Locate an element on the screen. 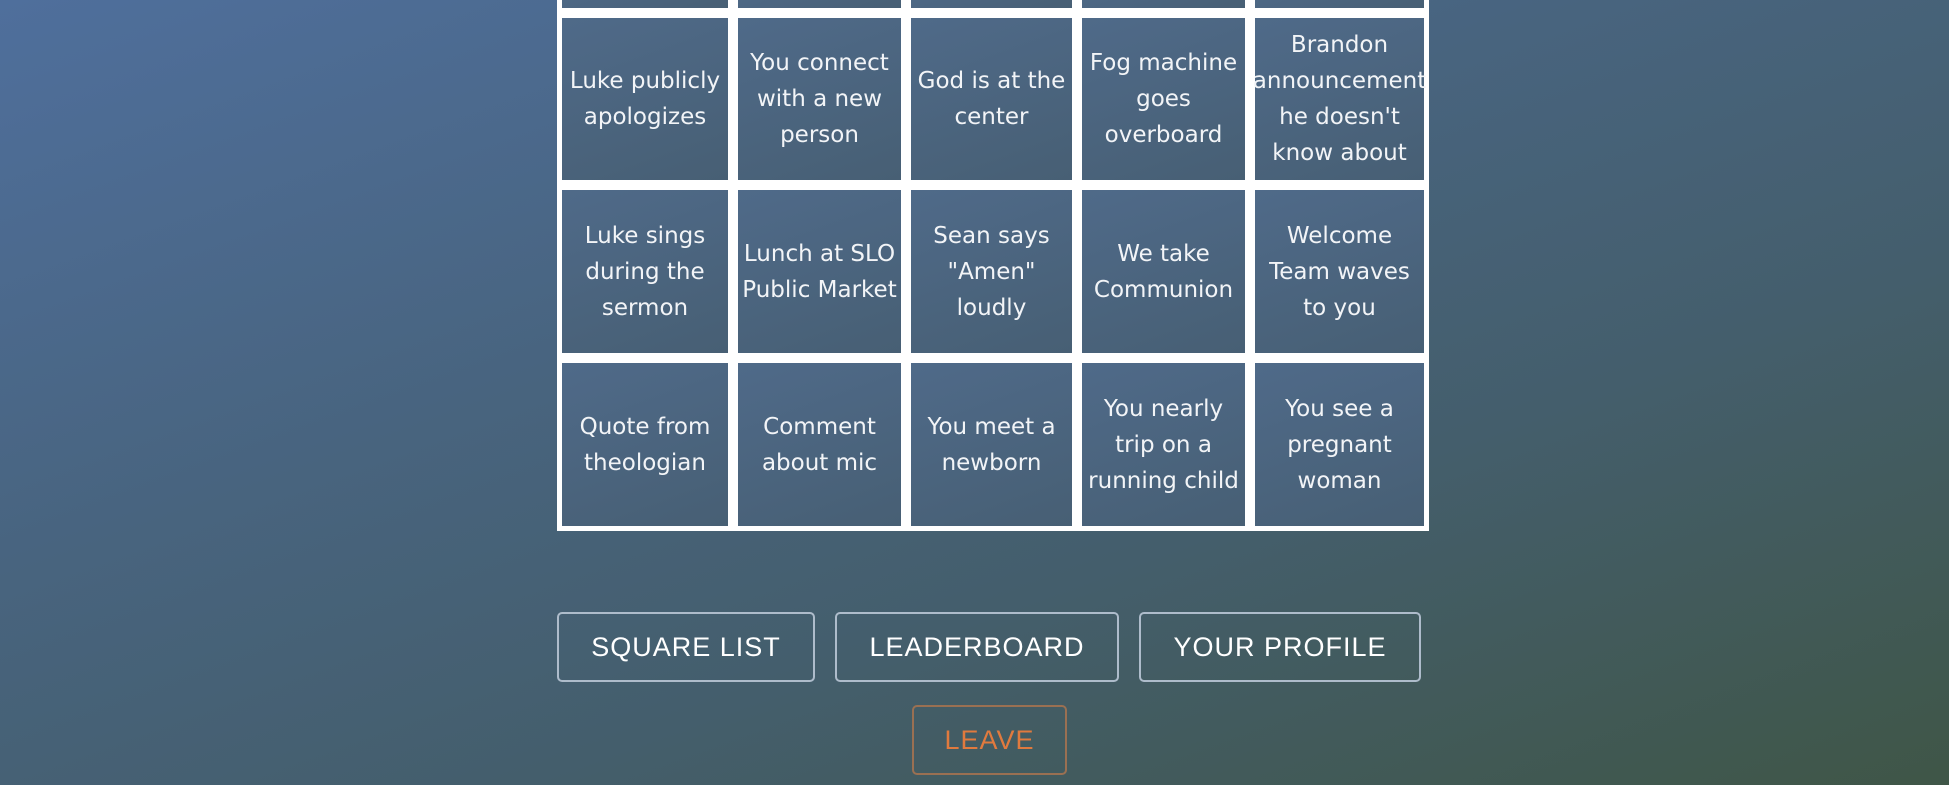  bingo-square: Fog machine goes overboard is located at coordinates (1163, 99).